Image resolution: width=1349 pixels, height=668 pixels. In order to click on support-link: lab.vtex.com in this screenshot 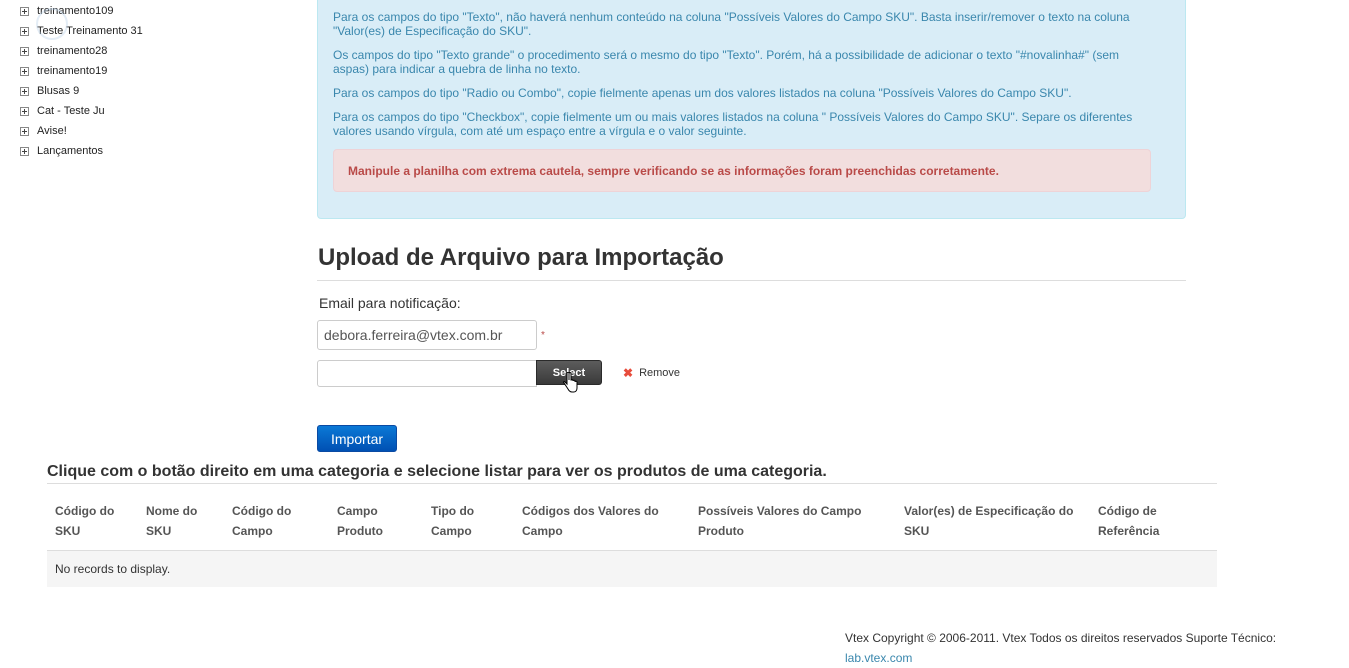, I will do `click(878, 658)`.